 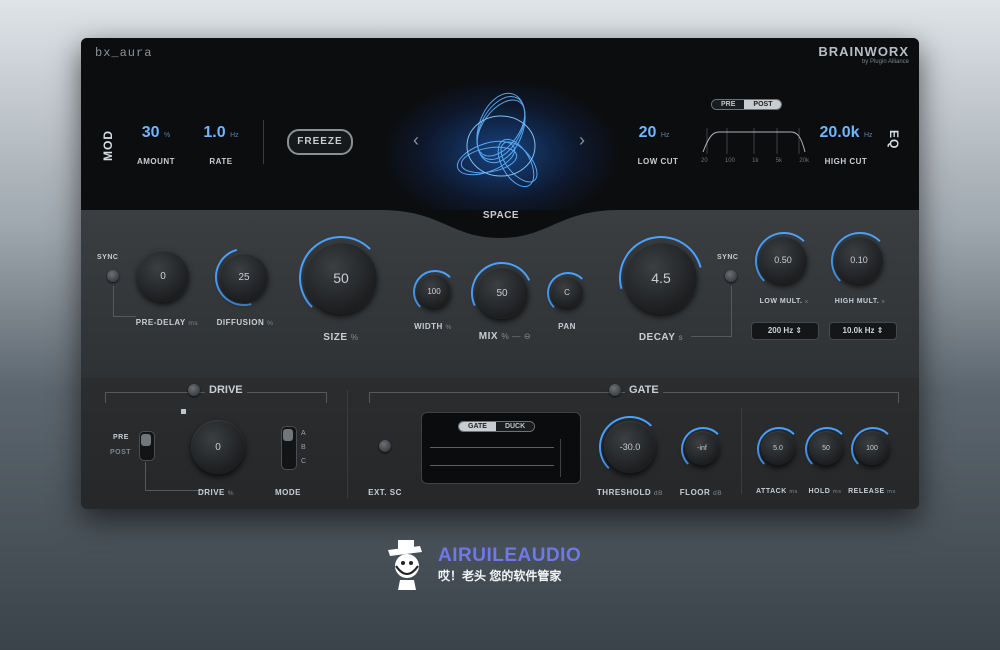 What do you see at coordinates (778, 448) in the screenshot?
I see `attack-knob: 5.0` at bounding box center [778, 448].